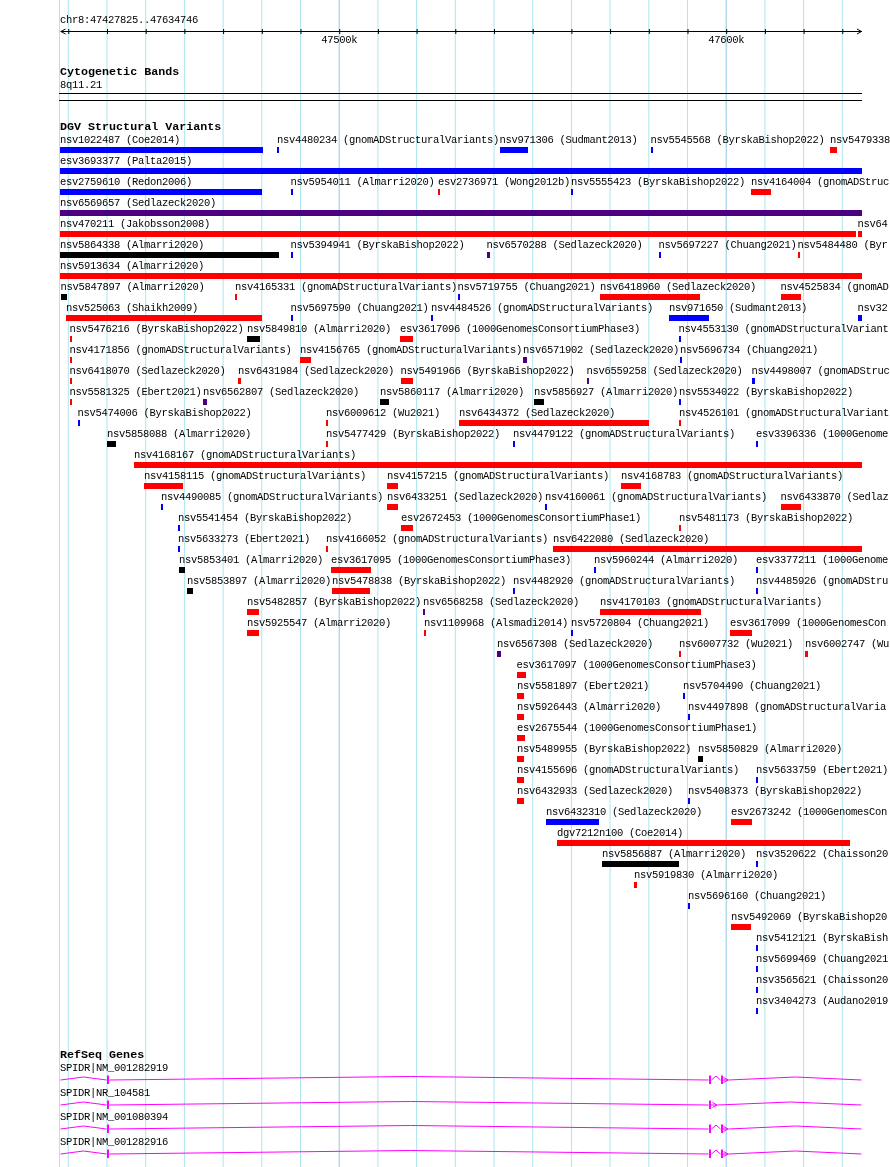 This screenshot has width=890, height=1167. I want to click on variant-label: nsv6007732 (Wu2021), so click(736, 644).